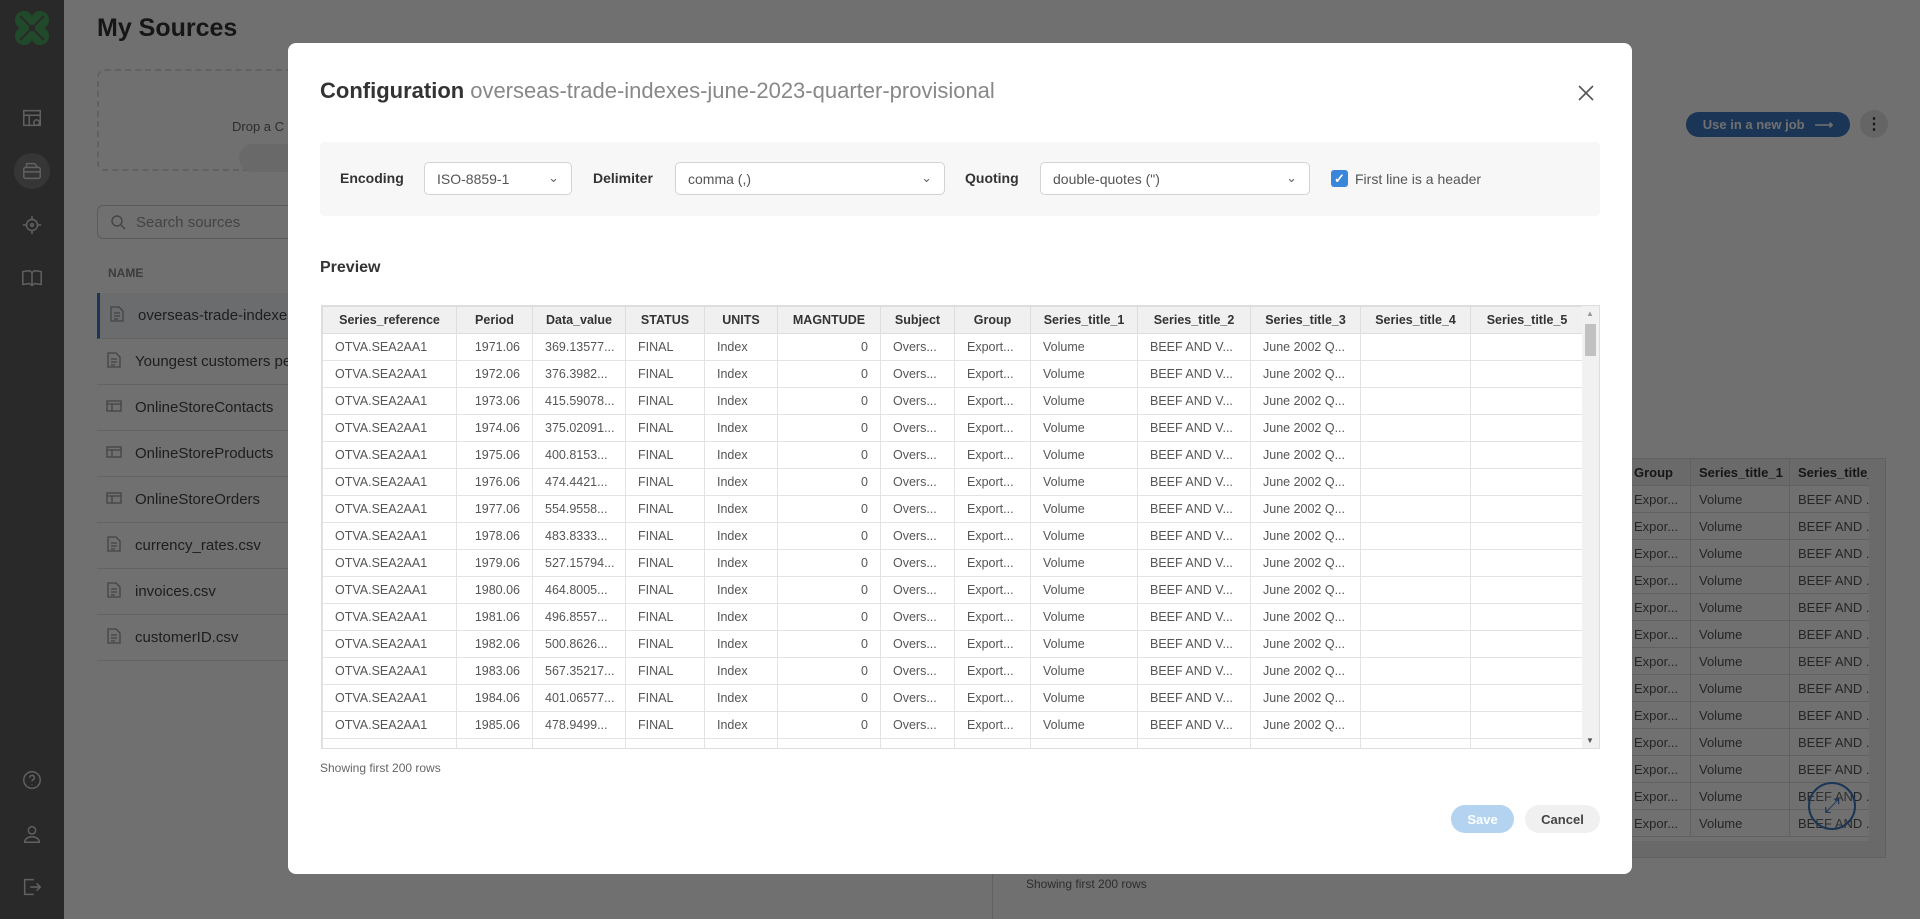 This screenshot has width=1920, height=919. I want to click on logout-icon, so click(32, 887).